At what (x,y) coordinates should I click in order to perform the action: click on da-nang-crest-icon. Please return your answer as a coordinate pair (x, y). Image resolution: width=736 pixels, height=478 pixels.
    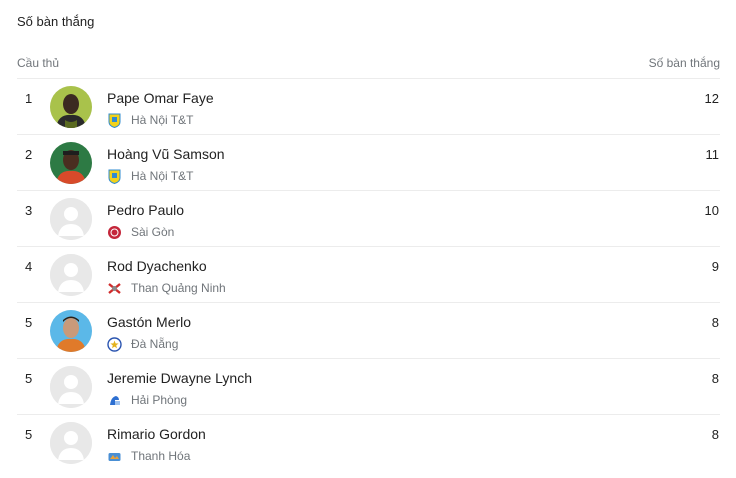
    Looking at the image, I should click on (114, 344).